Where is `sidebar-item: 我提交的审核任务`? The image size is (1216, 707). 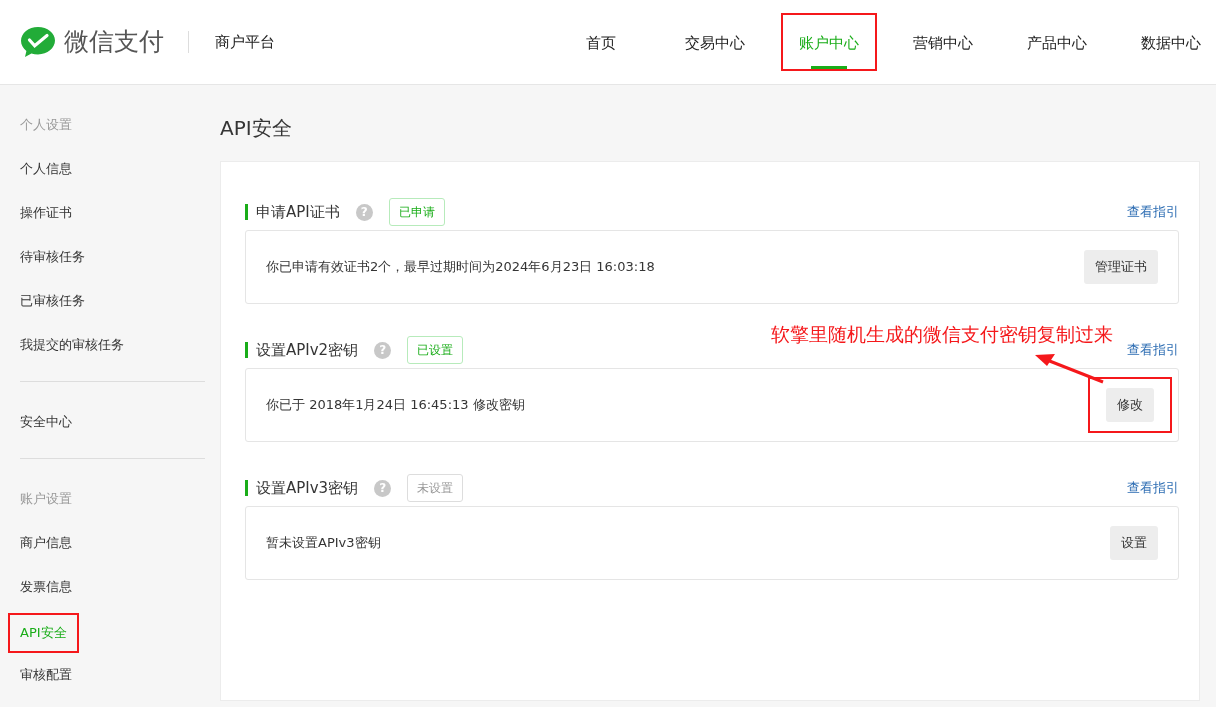 sidebar-item: 我提交的审核任务 is located at coordinates (112, 355).